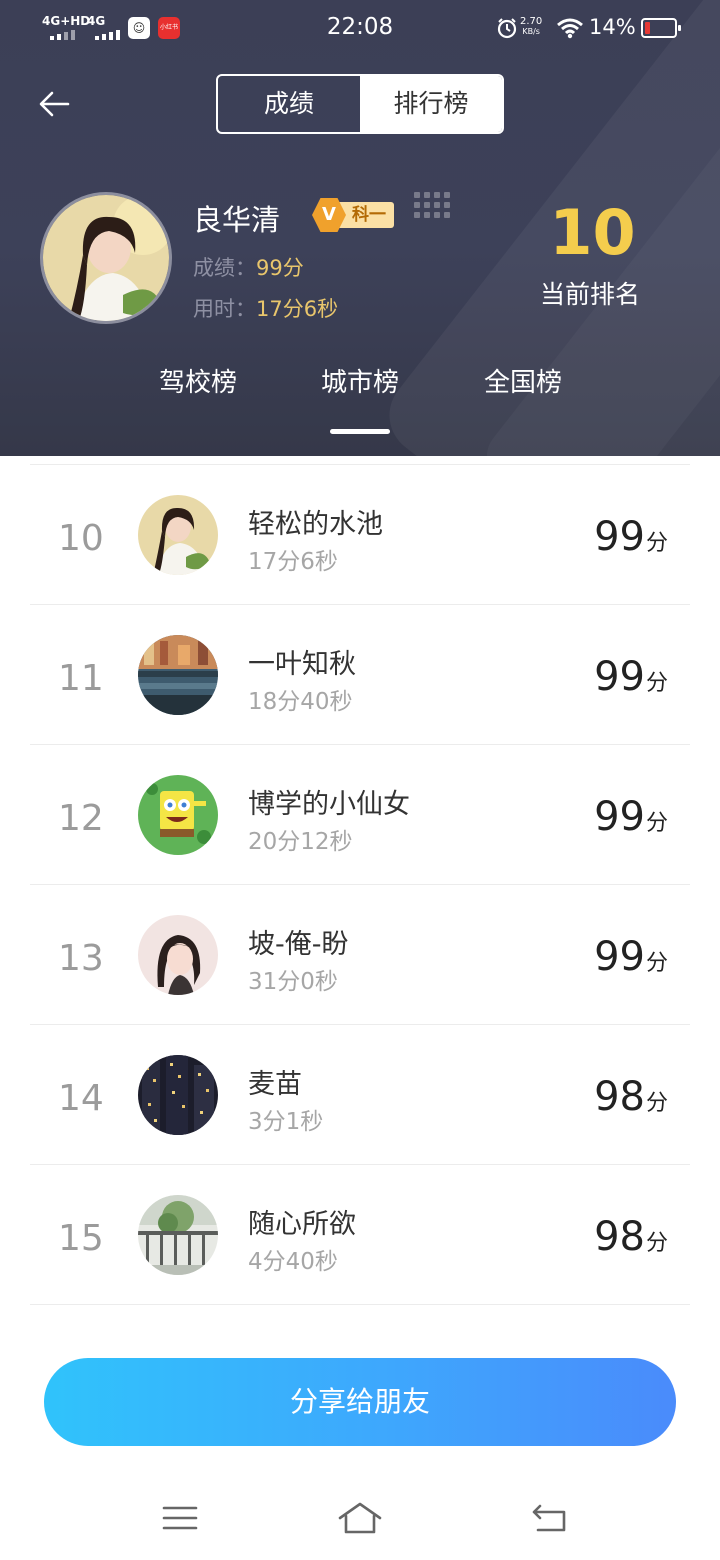  Describe the element at coordinates (275, 1084) in the screenshot. I see `item-name: 麦苗` at that location.